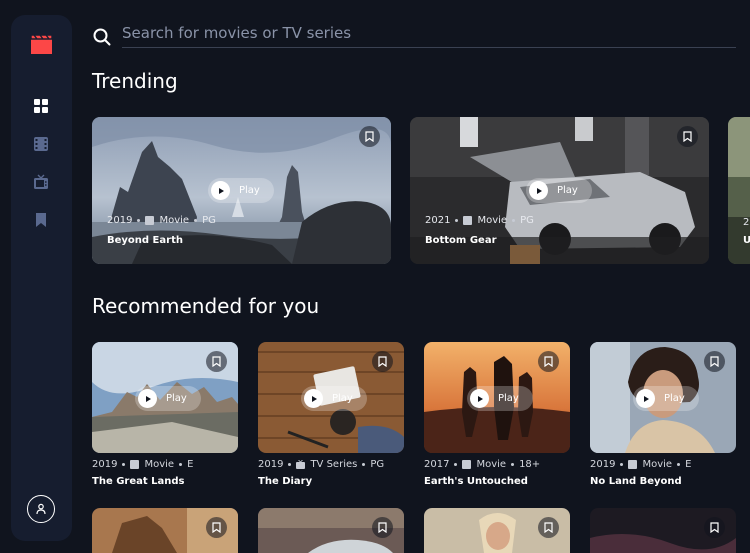 This screenshot has width=750, height=553. I want to click on search-input, so click(429, 33).